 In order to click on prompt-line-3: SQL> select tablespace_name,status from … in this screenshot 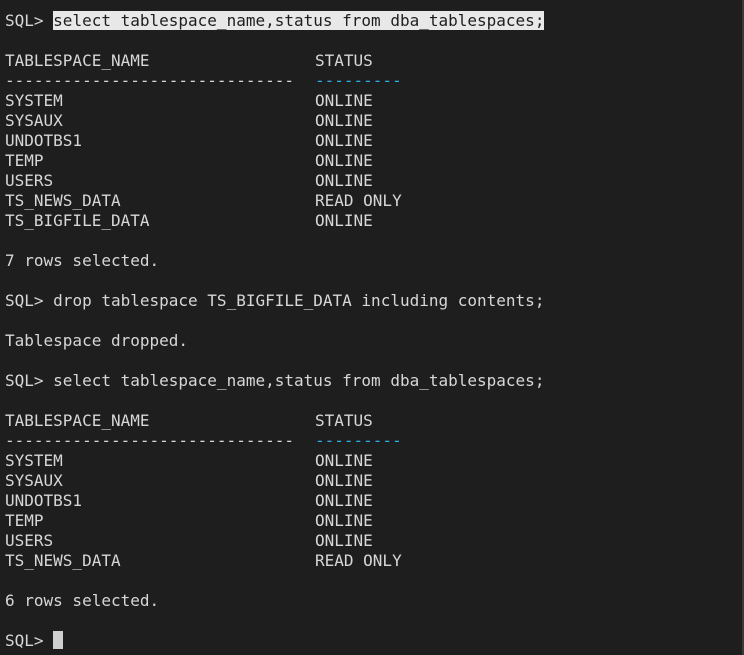, I will do `click(274, 381)`.